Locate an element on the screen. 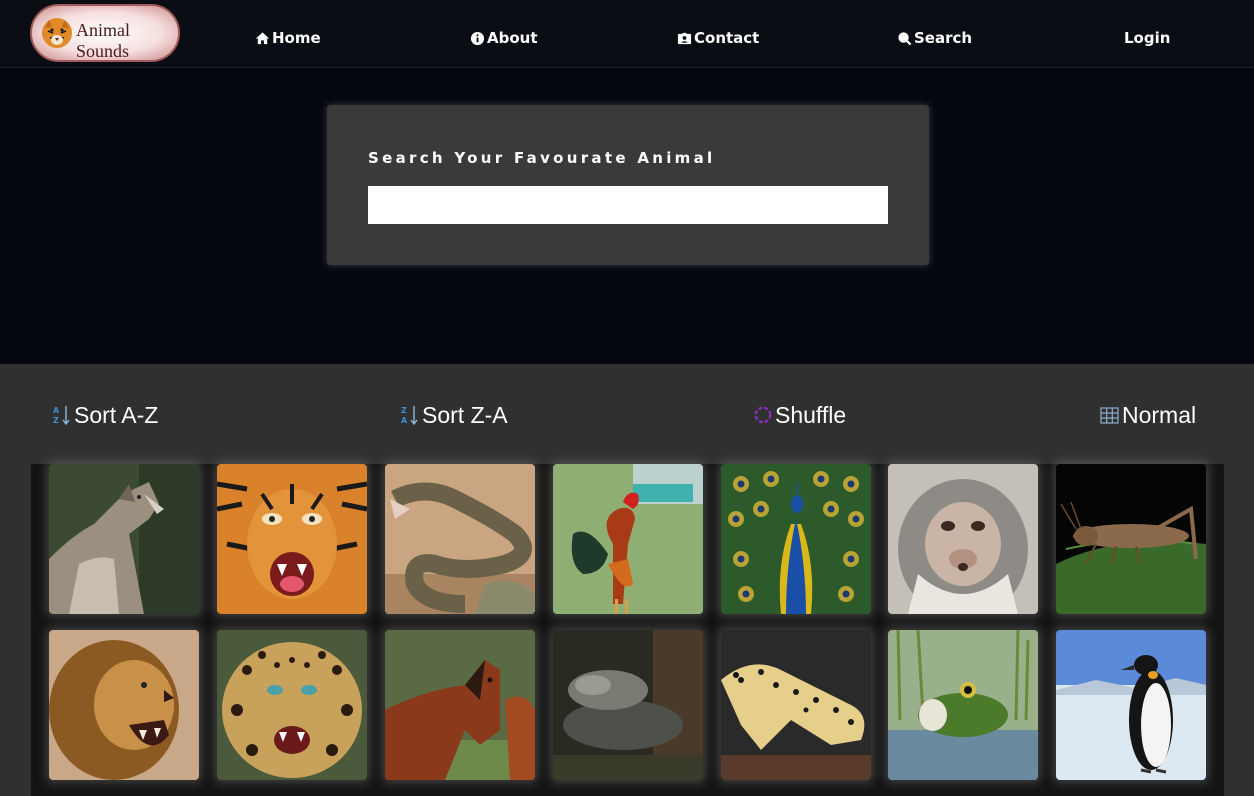  frog-image is located at coordinates (963, 705).